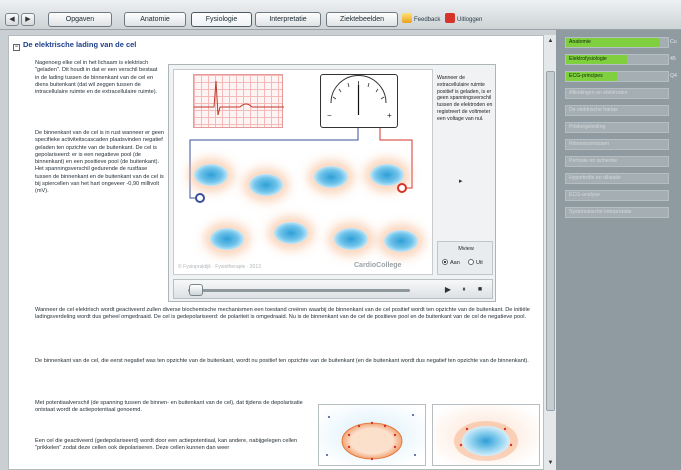  Describe the element at coordinates (195, 290) in the screenshot. I see `timeline-slider` at that location.